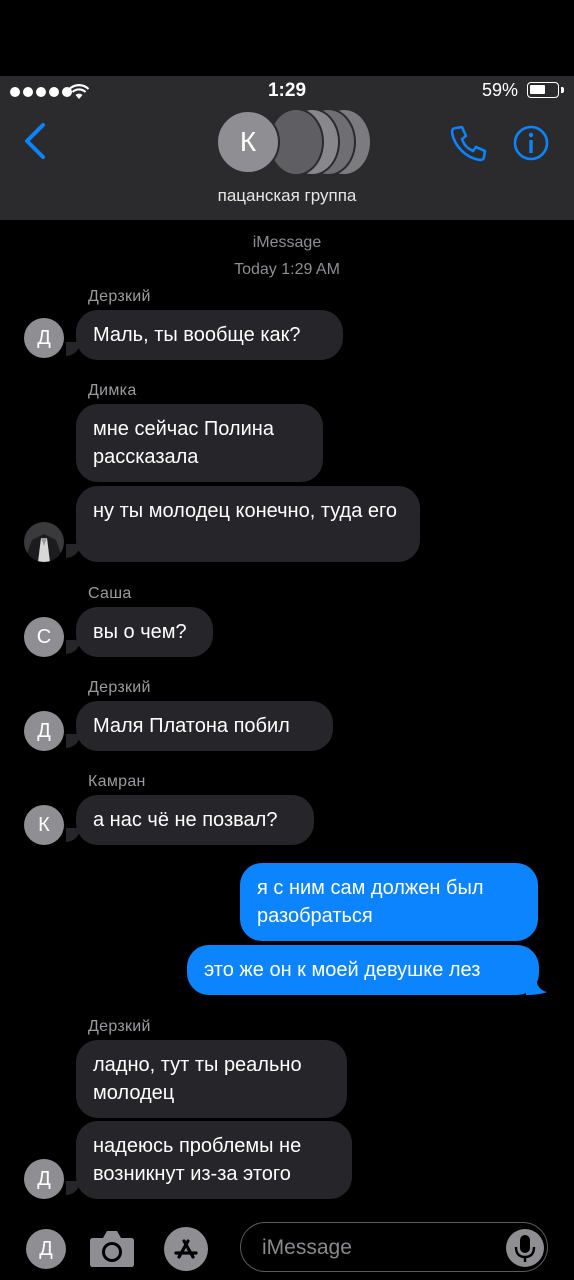 Image resolution: width=574 pixels, height=1280 pixels. I want to click on group-name: пацанская группа, so click(287, 196).